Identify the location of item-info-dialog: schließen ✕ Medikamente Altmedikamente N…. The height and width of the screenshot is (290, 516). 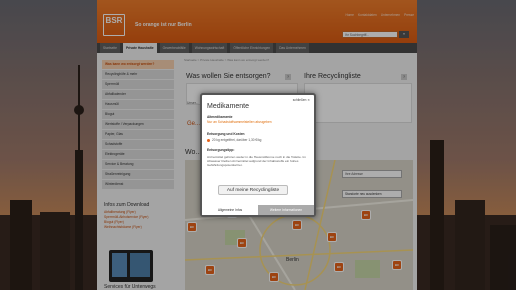
(258, 155).